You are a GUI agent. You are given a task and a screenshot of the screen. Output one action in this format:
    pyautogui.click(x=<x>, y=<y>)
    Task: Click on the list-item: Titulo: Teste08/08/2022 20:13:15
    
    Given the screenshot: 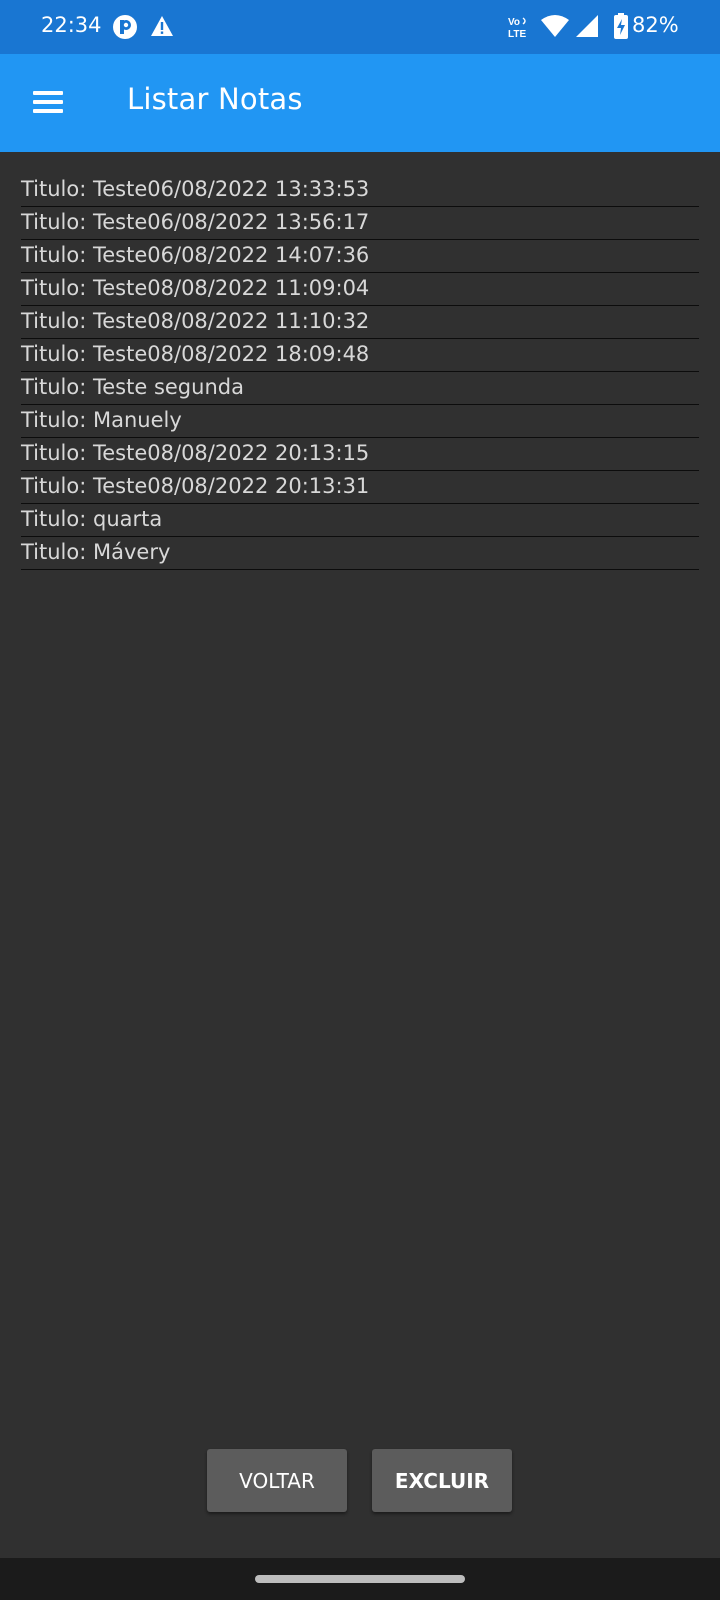 What is the action you would take?
    pyautogui.click(x=360, y=454)
    